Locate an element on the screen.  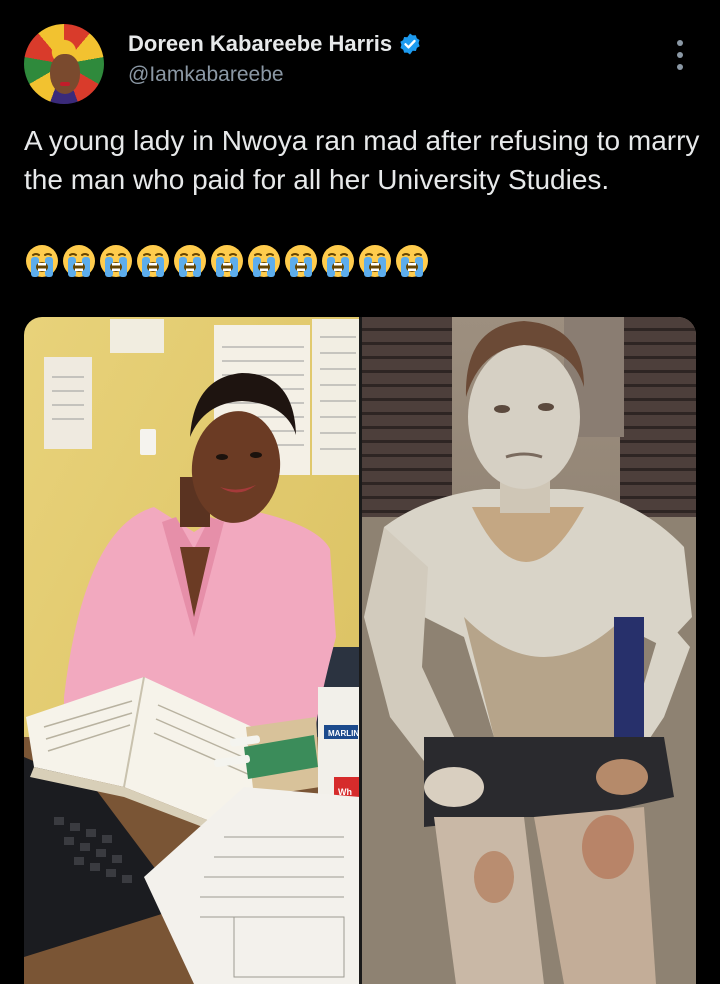
more-options-icon is located at coordinates (680, 55).